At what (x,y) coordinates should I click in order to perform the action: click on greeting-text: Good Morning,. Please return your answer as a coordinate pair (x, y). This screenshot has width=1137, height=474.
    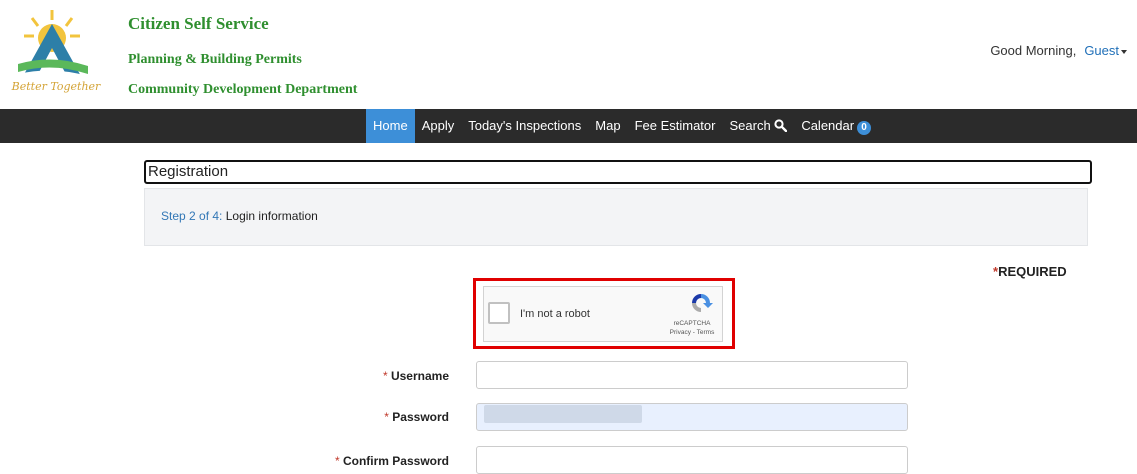
    Looking at the image, I should click on (1033, 50).